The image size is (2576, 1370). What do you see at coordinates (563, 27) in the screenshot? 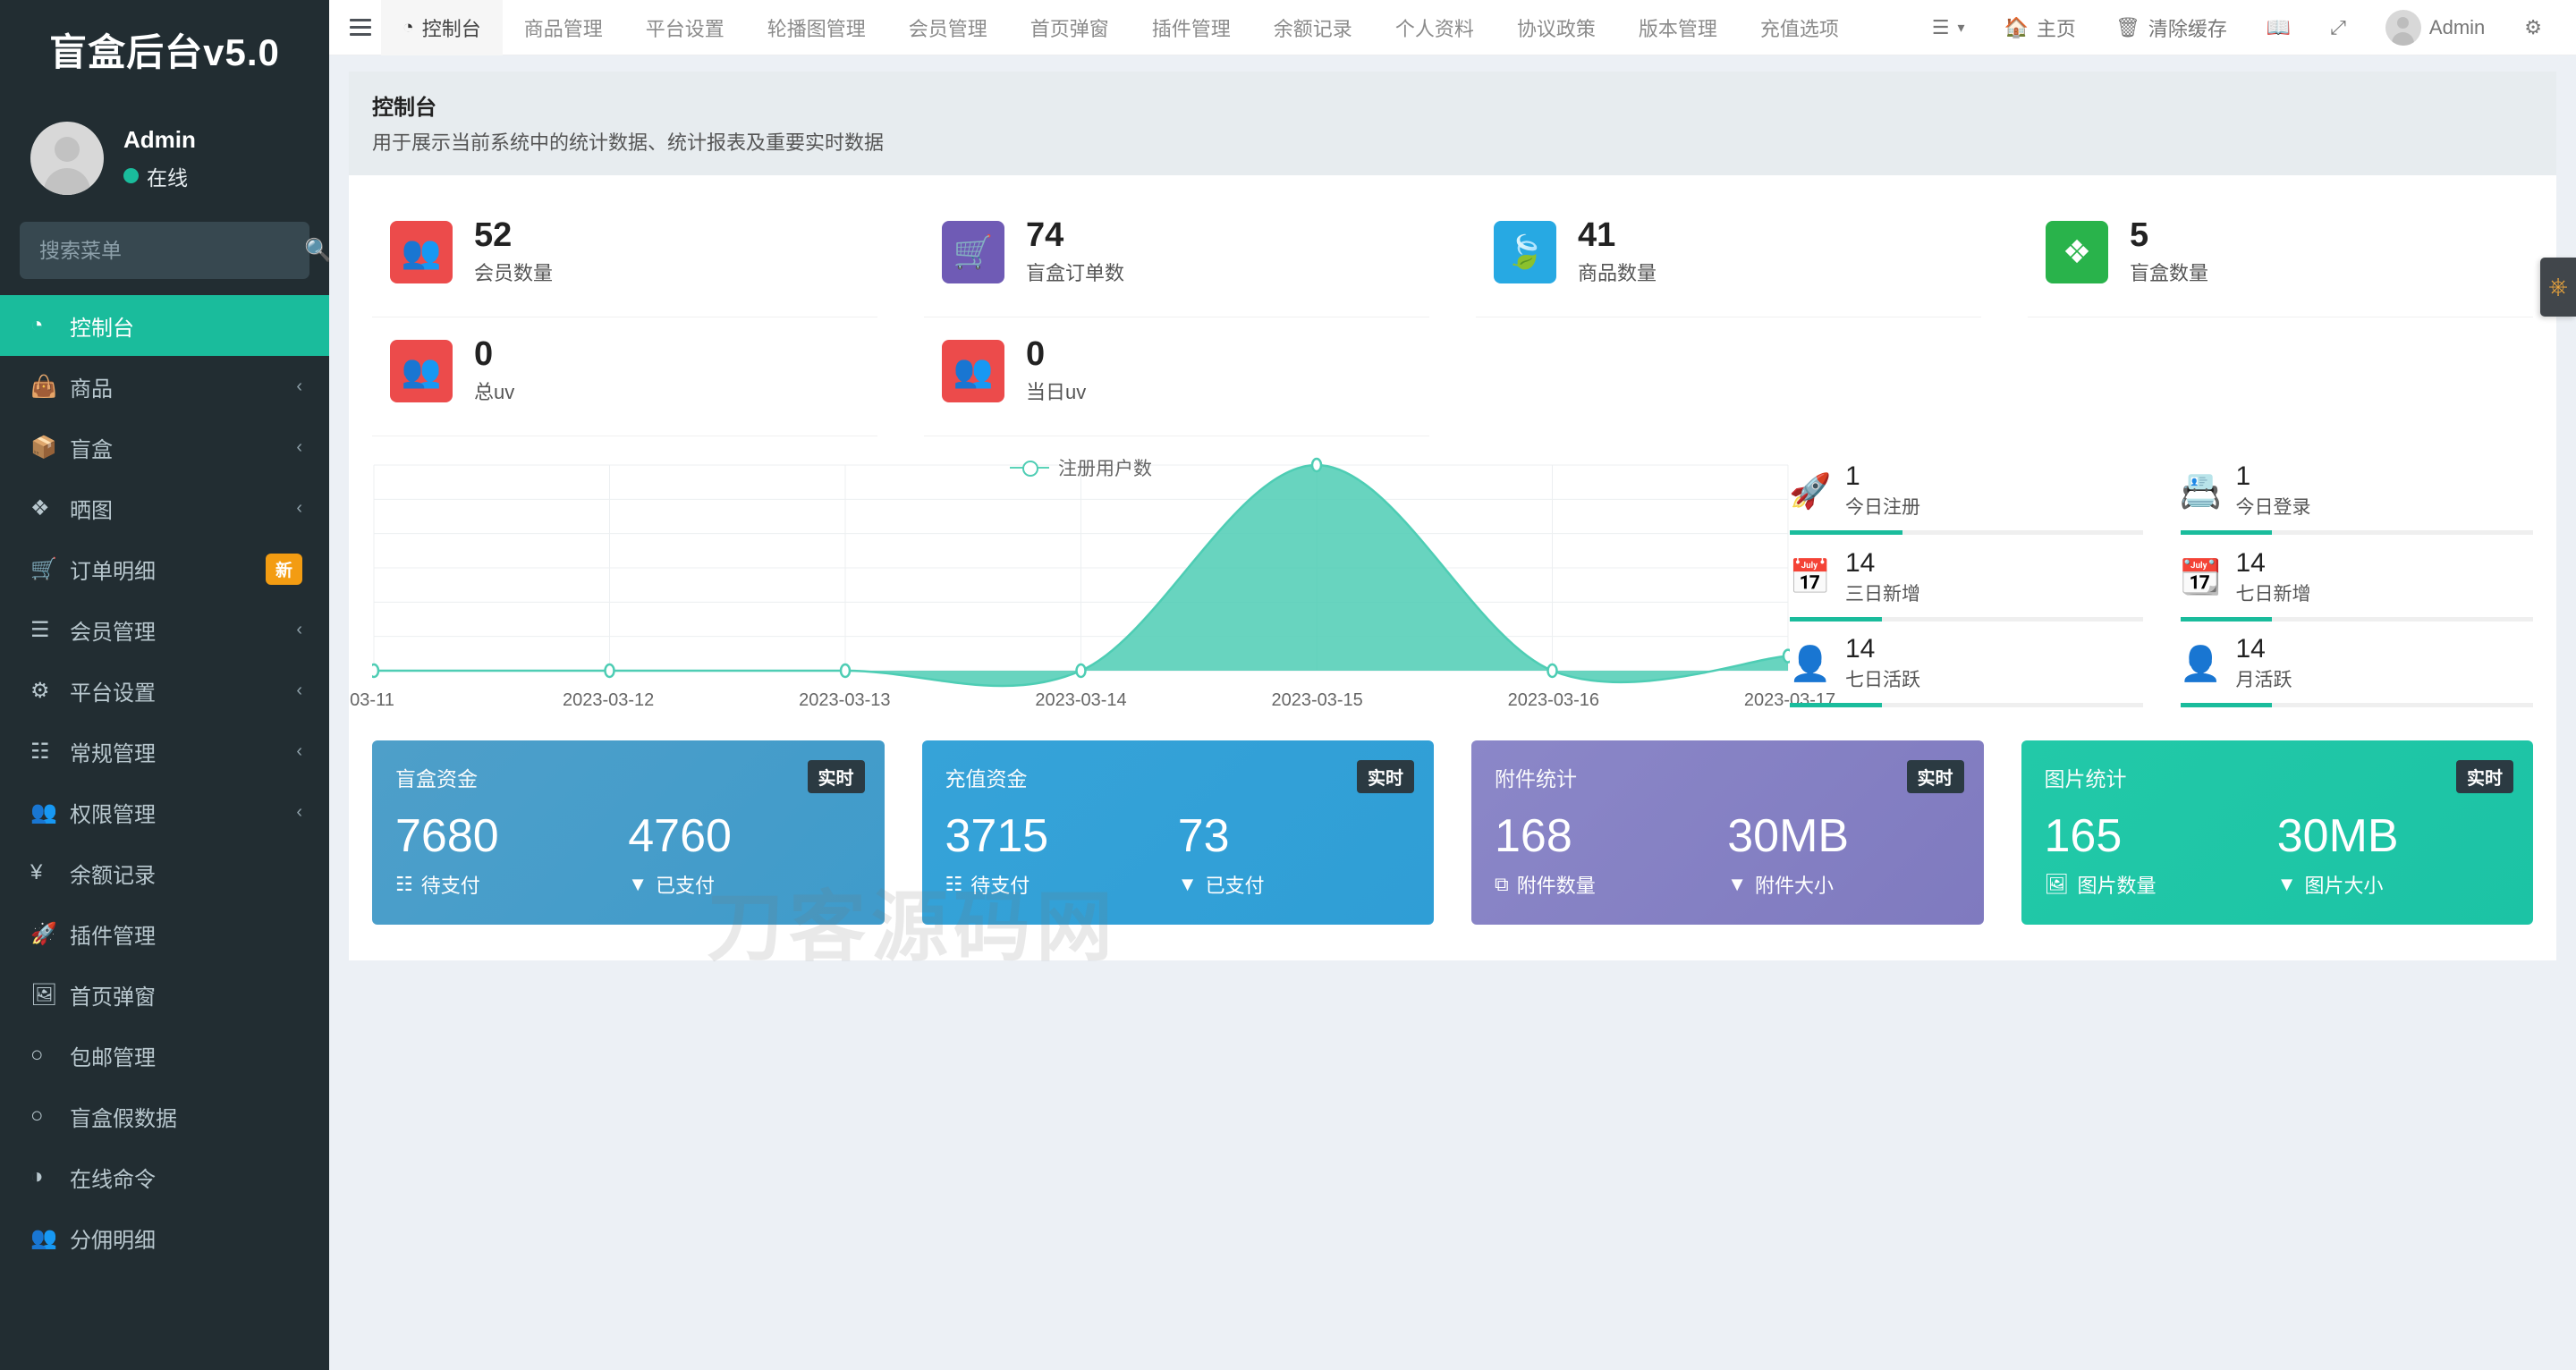
I see `tab-1: 商品管理` at bounding box center [563, 27].